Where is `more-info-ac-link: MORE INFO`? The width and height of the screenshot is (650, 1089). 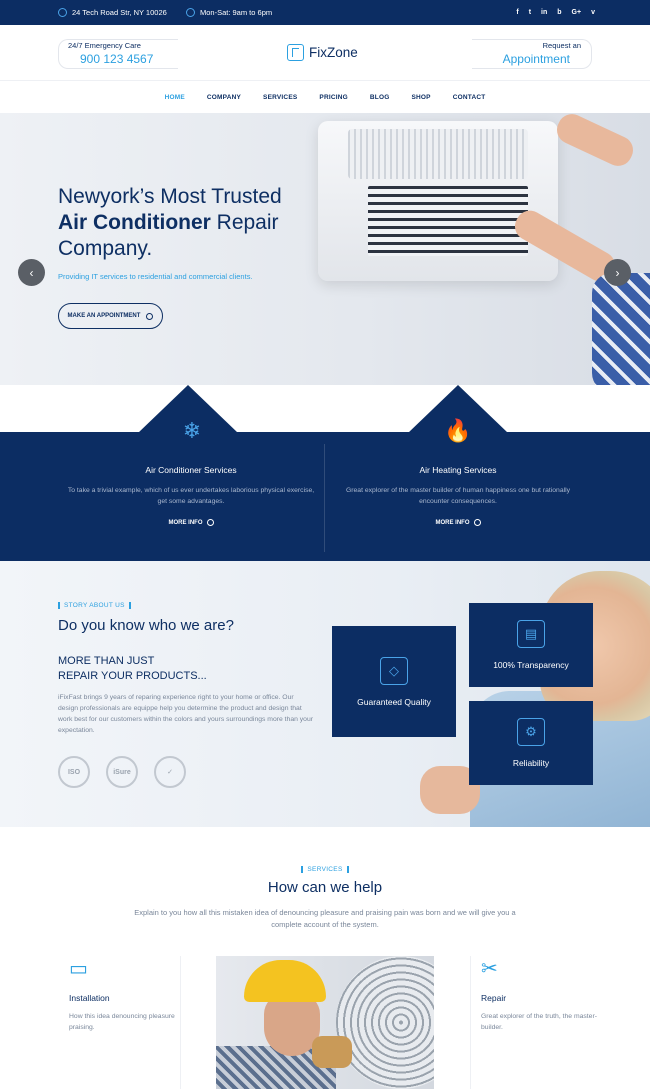 more-info-ac-link: MORE INFO is located at coordinates (191, 522).